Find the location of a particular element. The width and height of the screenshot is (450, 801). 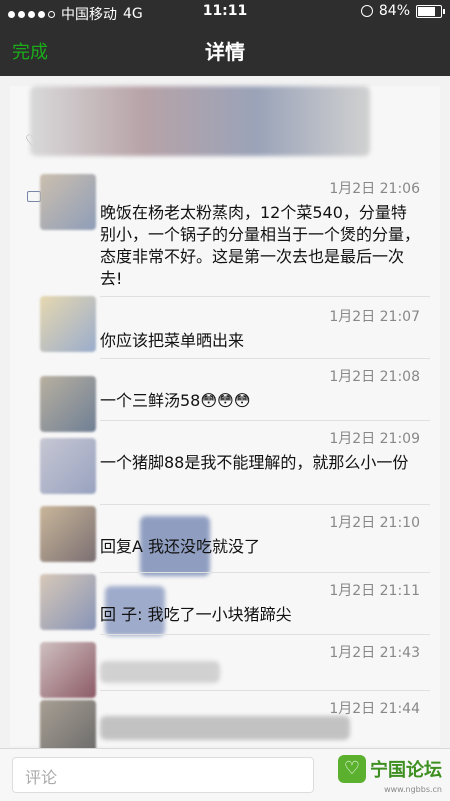

comment-time: 1月2日 21:07 is located at coordinates (374, 317).